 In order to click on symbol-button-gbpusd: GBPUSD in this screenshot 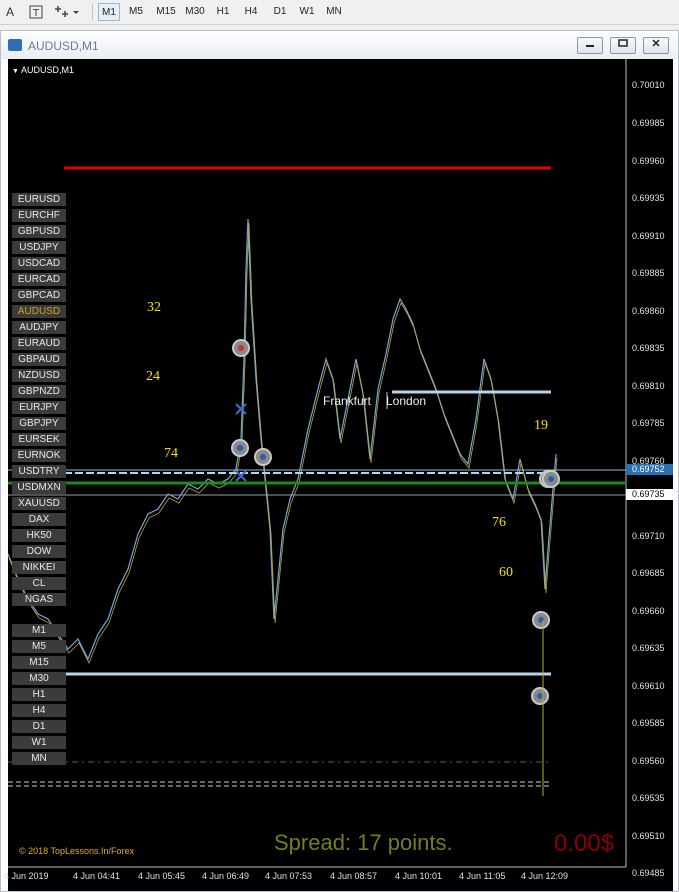, I will do `click(39, 231)`.